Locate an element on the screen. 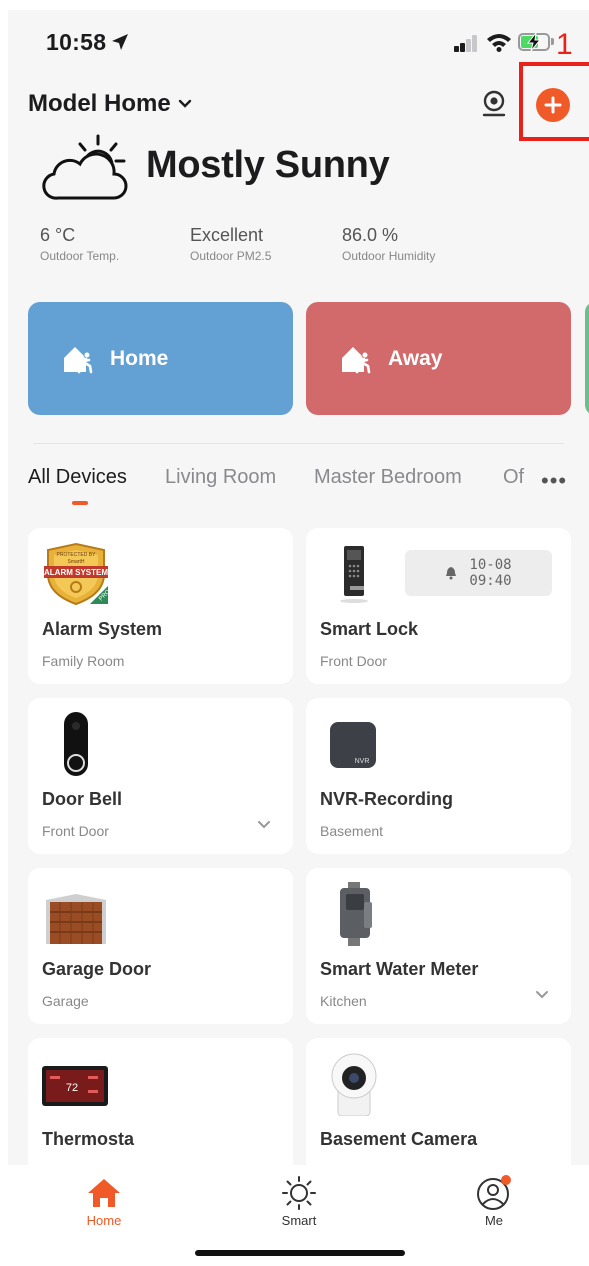 This screenshot has height=1266, width=589. stat-label: Outdoor PM2.5 is located at coordinates (231, 256).